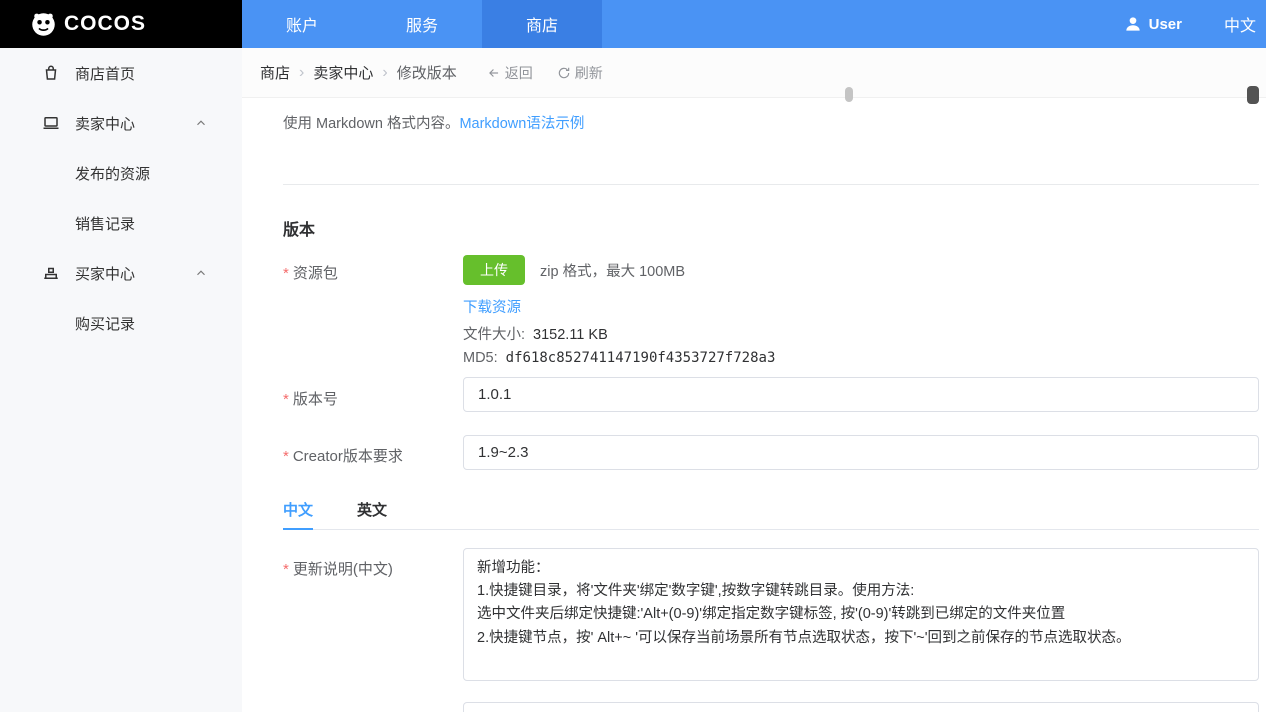 This screenshot has height=712, width=1266. Describe the element at coordinates (105, 274) in the screenshot. I see `sidebar-item-label: 买家中心` at that location.